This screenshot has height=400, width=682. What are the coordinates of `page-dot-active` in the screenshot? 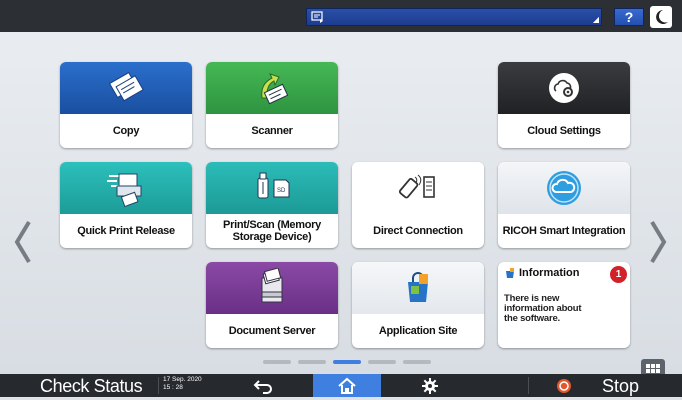 It's located at (347, 362).